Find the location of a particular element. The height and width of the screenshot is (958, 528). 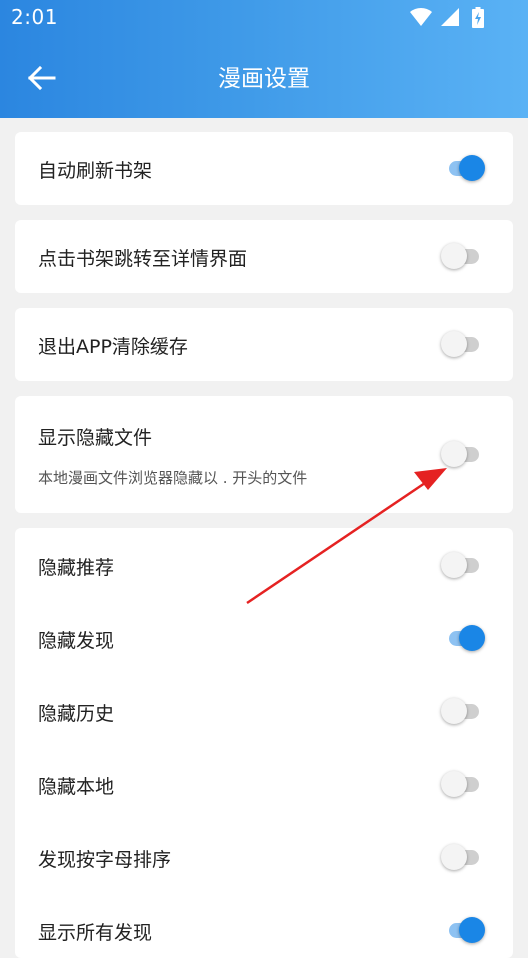

setting-label: 自动刷新书架 is located at coordinates (95, 171).